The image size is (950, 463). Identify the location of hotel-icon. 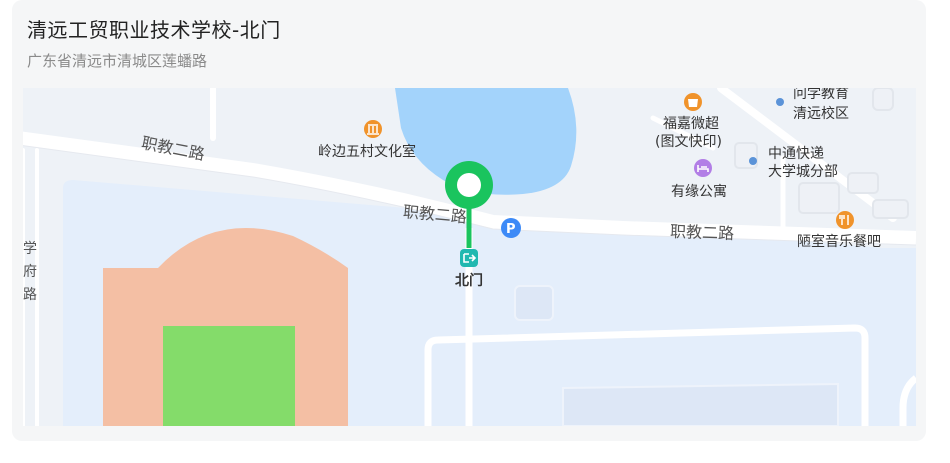
(703, 168).